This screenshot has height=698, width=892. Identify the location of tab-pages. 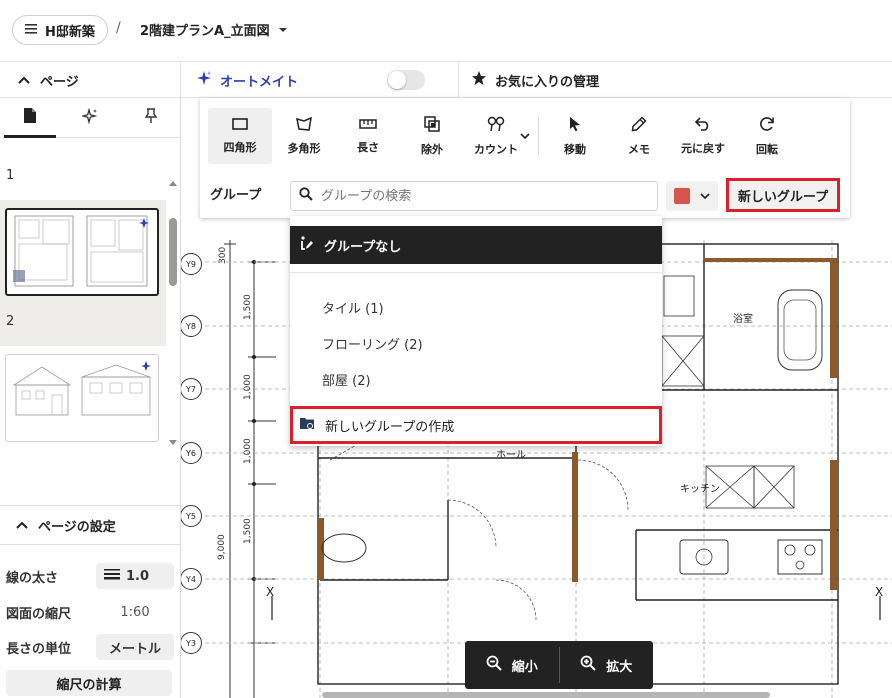
(30, 118).